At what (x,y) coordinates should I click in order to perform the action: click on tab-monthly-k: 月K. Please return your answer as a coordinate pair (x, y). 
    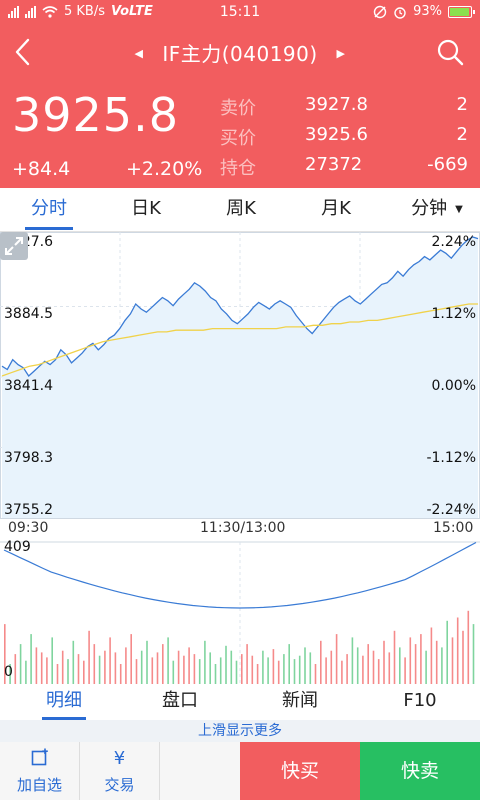
    Looking at the image, I should click on (336, 210).